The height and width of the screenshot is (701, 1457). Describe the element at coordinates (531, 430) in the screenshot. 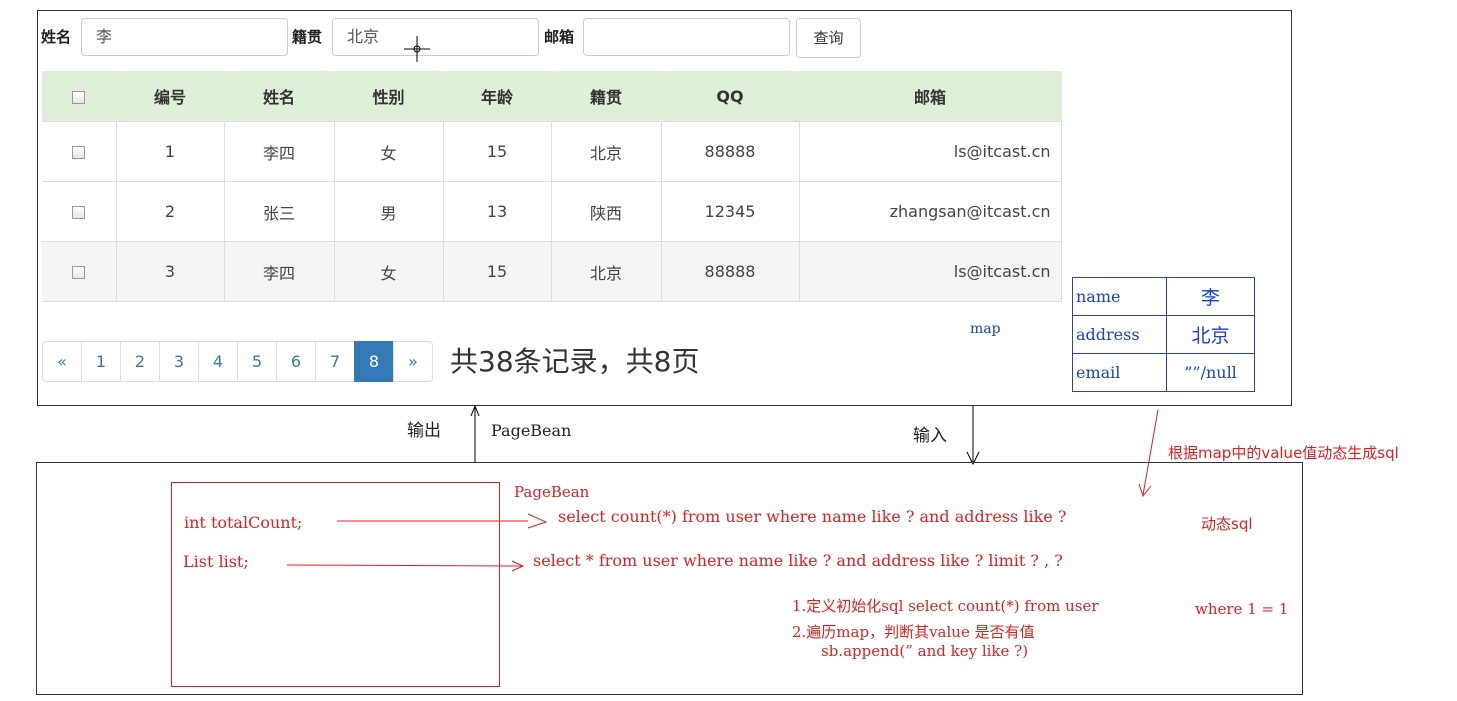

I see `pagebean-arrow-label: PageBean` at that location.